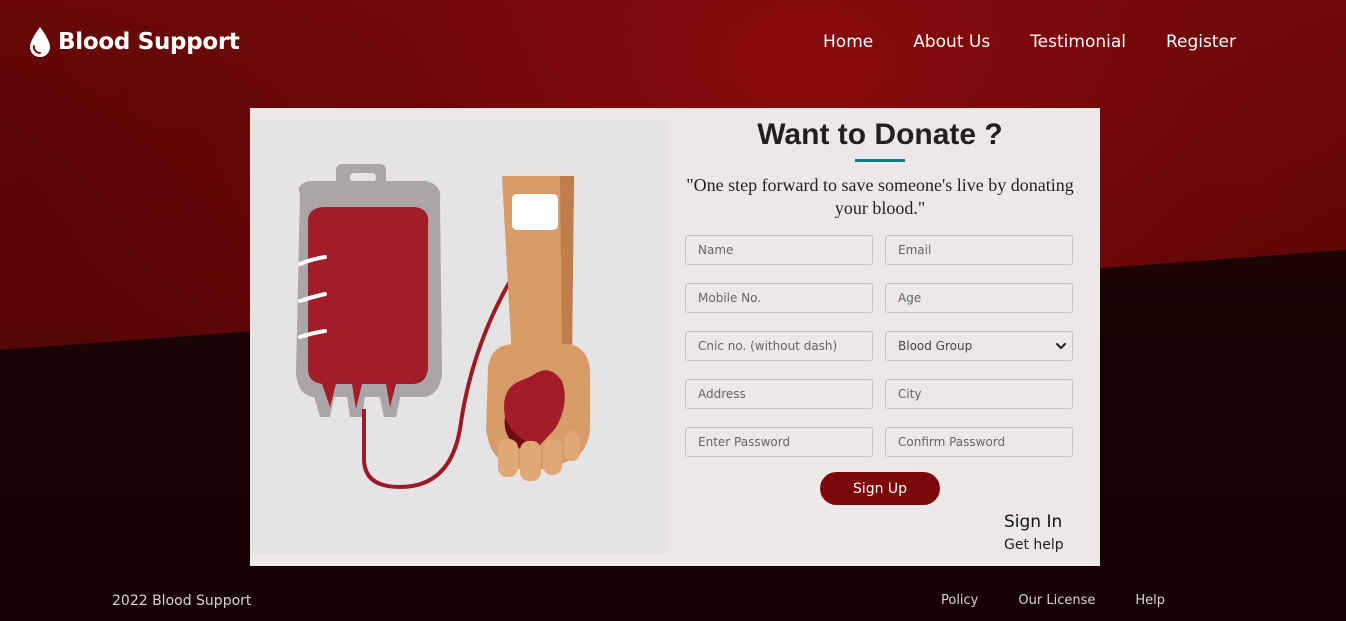  What do you see at coordinates (182, 601) in the screenshot?
I see `footer-copyright: 2022 Blood Support` at bounding box center [182, 601].